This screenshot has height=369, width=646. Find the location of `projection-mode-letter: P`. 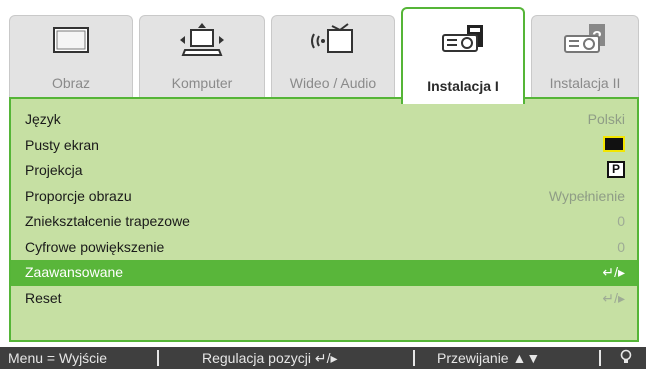

projection-mode-letter: P is located at coordinates (616, 170).